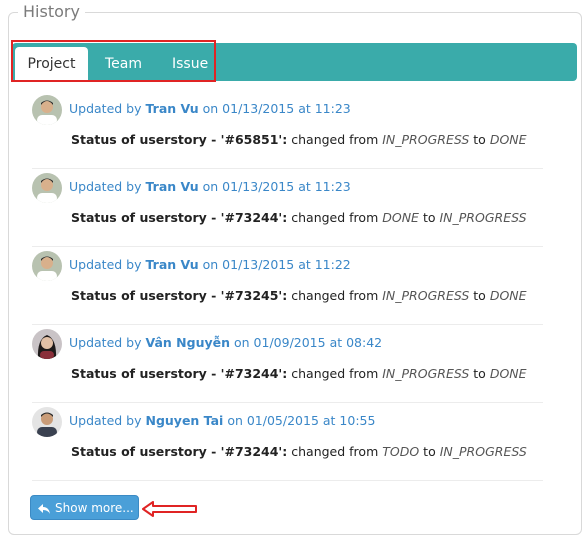  What do you see at coordinates (185, 420) in the screenshot?
I see `user-link: Nguyen Tai` at bounding box center [185, 420].